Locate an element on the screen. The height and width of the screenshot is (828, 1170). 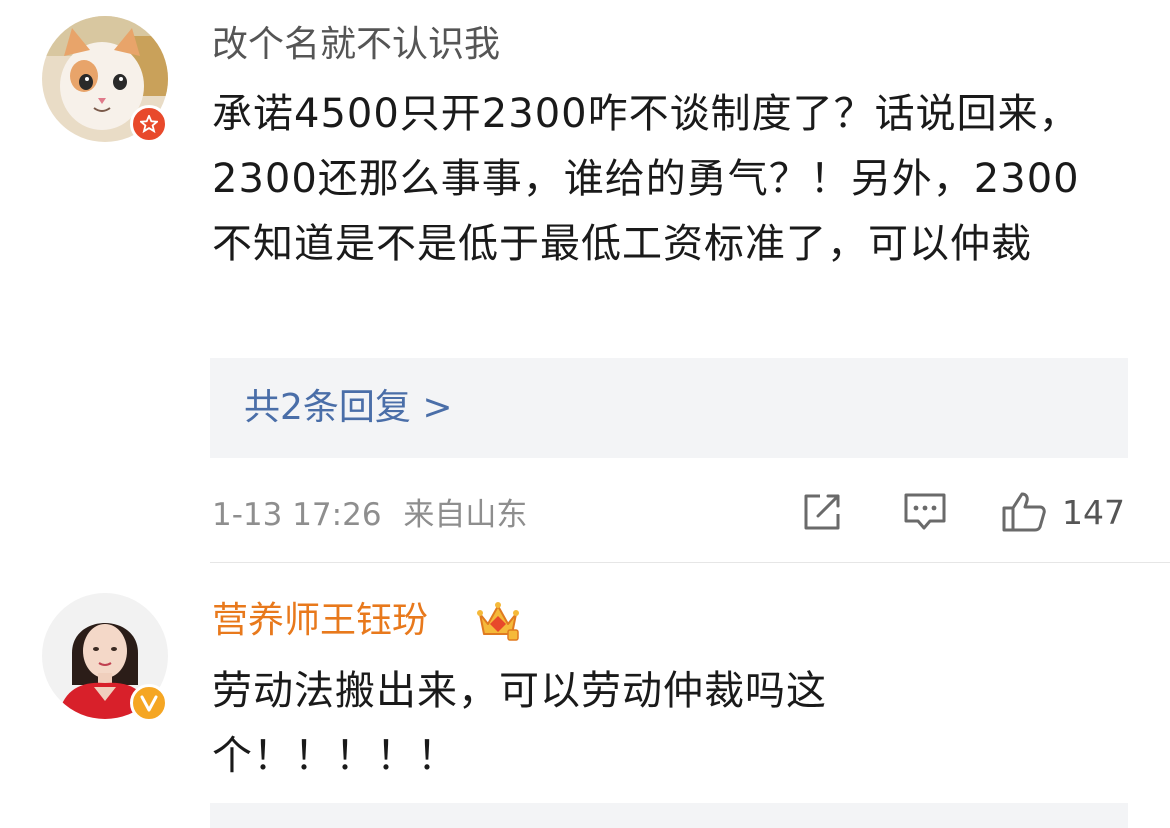
comment-meta: 1-13 17:26 来自山东 is located at coordinates (369, 515).